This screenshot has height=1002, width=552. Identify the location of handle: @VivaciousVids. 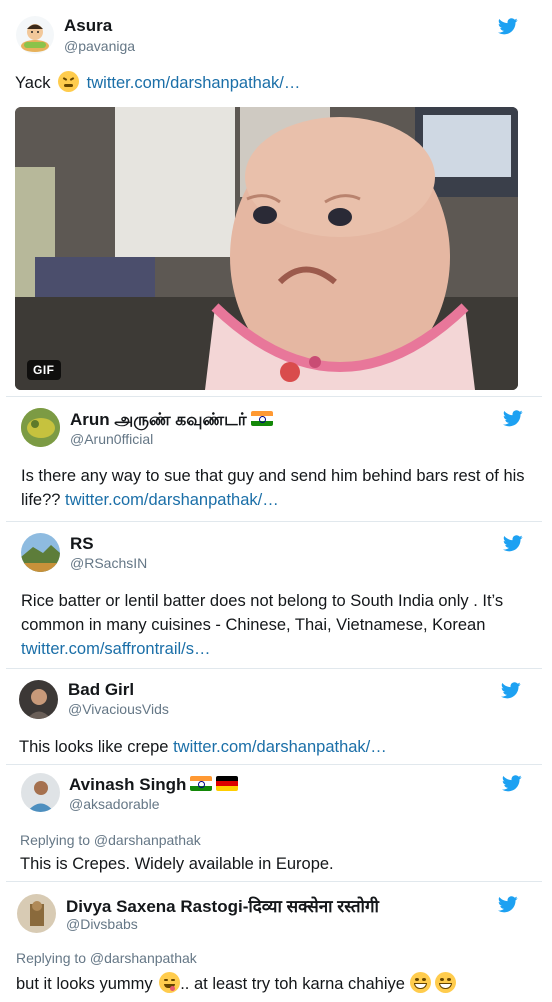
(118, 709).